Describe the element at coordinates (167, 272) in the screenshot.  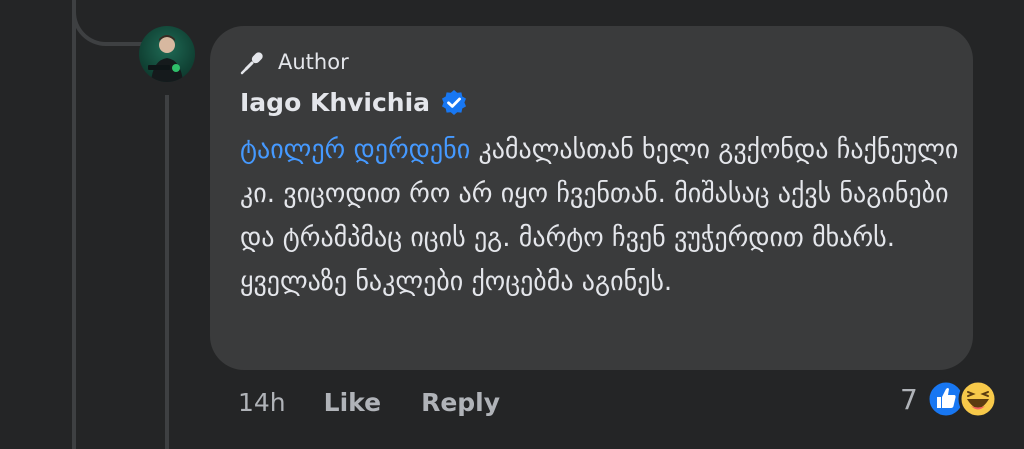
I see `reply-thread-line` at that location.